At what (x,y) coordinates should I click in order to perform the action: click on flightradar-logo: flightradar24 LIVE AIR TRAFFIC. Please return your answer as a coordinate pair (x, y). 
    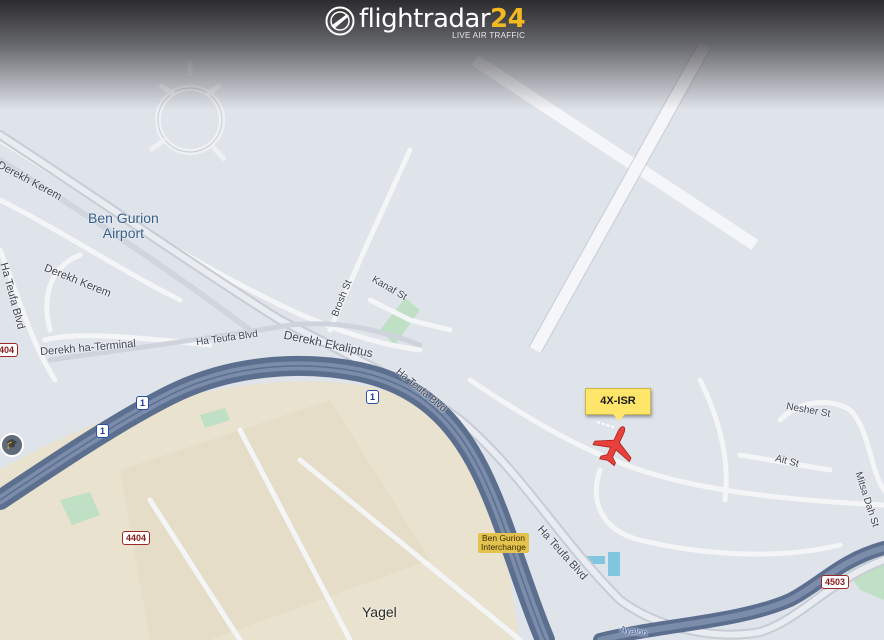
    Looking at the image, I should click on (425, 25).